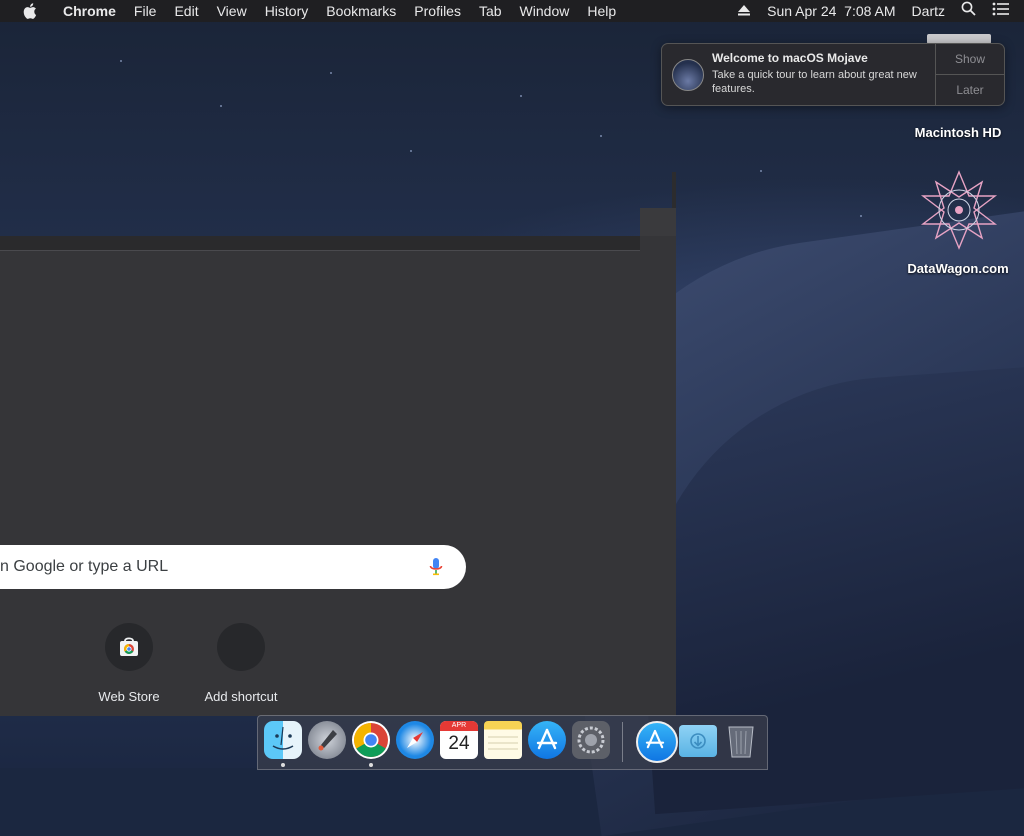 The height and width of the screenshot is (836, 1024). Describe the element at coordinates (437, 11) in the screenshot. I see `menu-profiles: Profiles` at that location.